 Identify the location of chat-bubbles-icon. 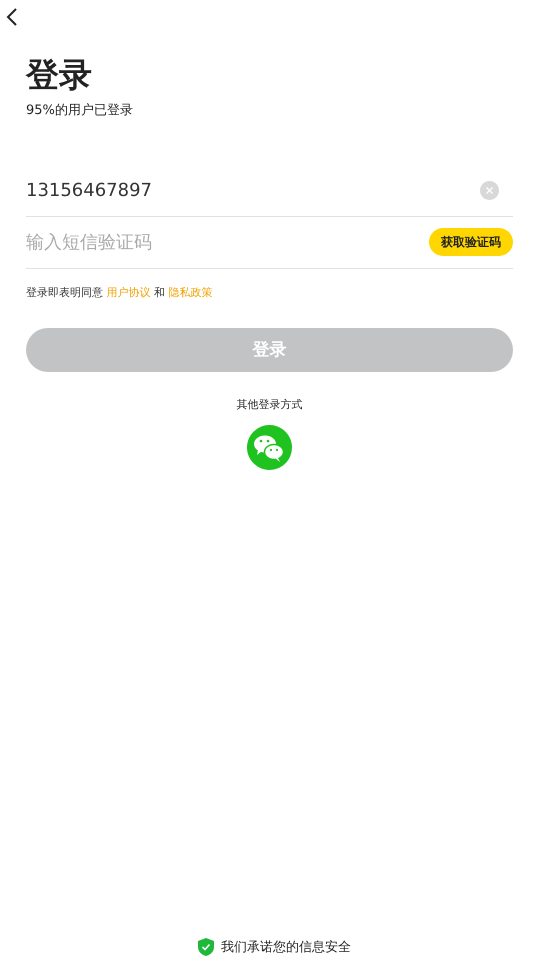
(269, 447).